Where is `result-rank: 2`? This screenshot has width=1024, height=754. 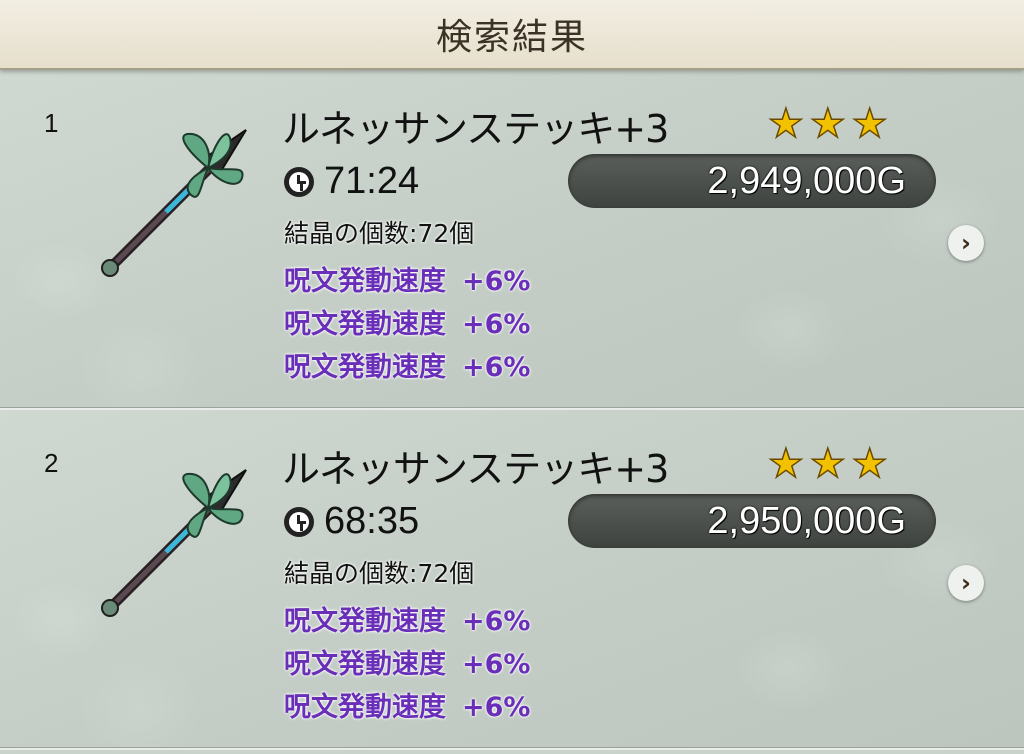 result-rank: 2 is located at coordinates (51, 463).